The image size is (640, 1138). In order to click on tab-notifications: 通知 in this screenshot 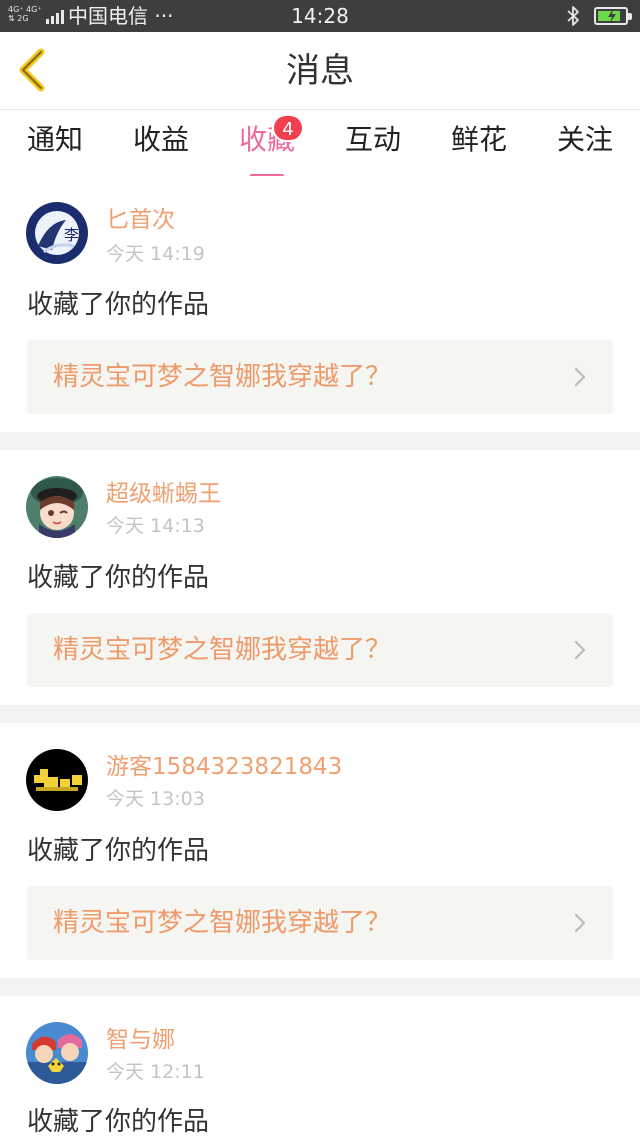, I will do `click(55, 140)`.